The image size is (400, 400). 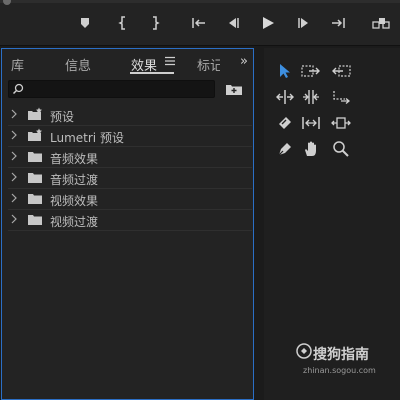 I want to click on list-item: 音频效果, so click(x=130, y=157).